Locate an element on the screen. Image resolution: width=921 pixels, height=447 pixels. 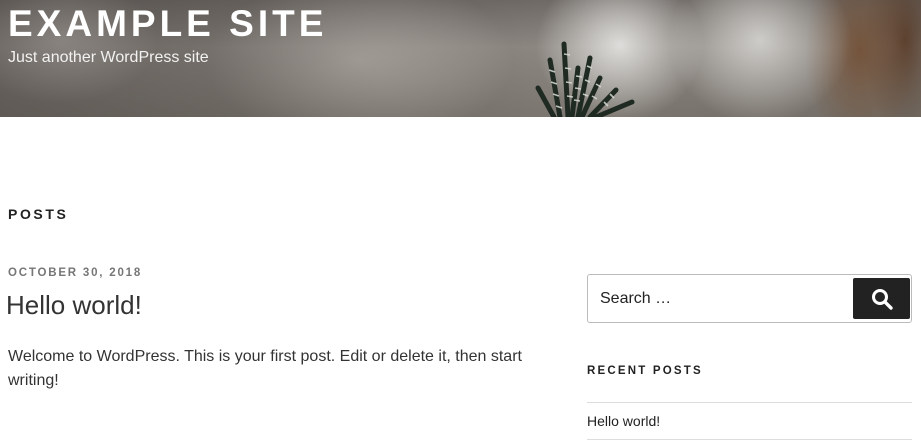
site-title: EXAMPLE SITE is located at coordinates (167, 24).